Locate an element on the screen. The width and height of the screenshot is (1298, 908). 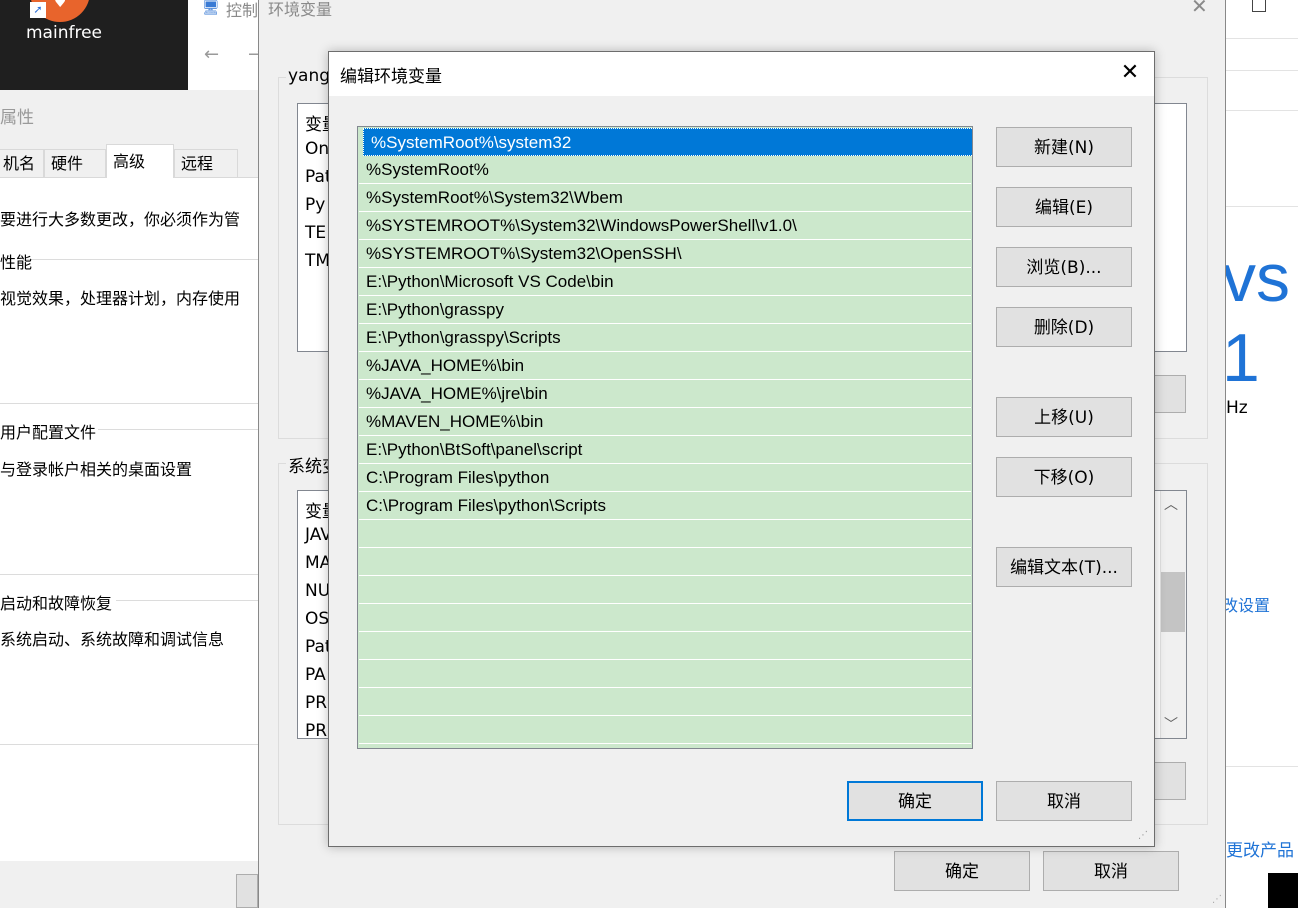
startup-recovery-desc: 系统启动、系统故障和调试信息 is located at coordinates (112, 639).